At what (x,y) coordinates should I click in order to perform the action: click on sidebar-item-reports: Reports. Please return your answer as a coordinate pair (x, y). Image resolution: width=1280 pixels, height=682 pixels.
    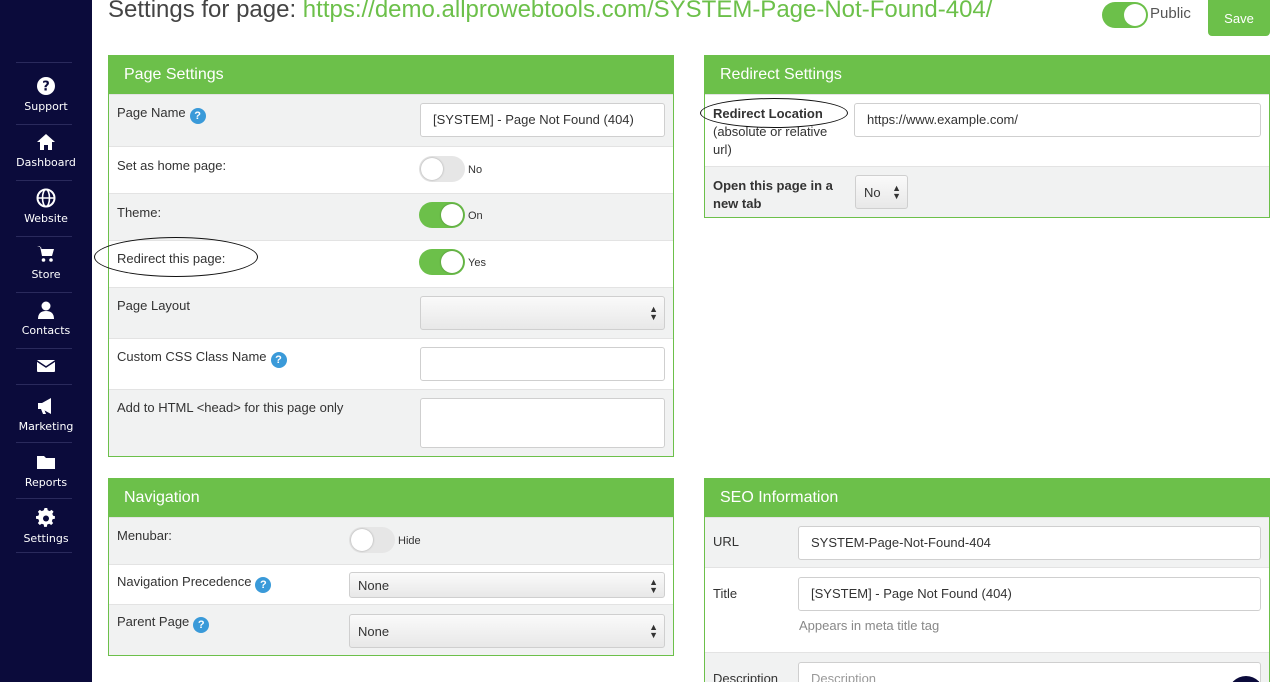
    Looking at the image, I should click on (46, 470).